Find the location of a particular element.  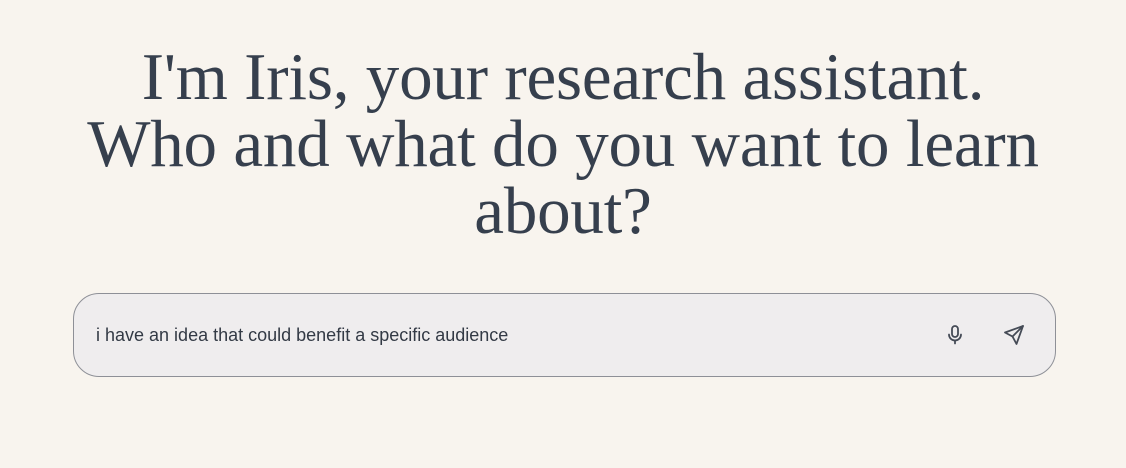

microphone-button is located at coordinates (955, 335).